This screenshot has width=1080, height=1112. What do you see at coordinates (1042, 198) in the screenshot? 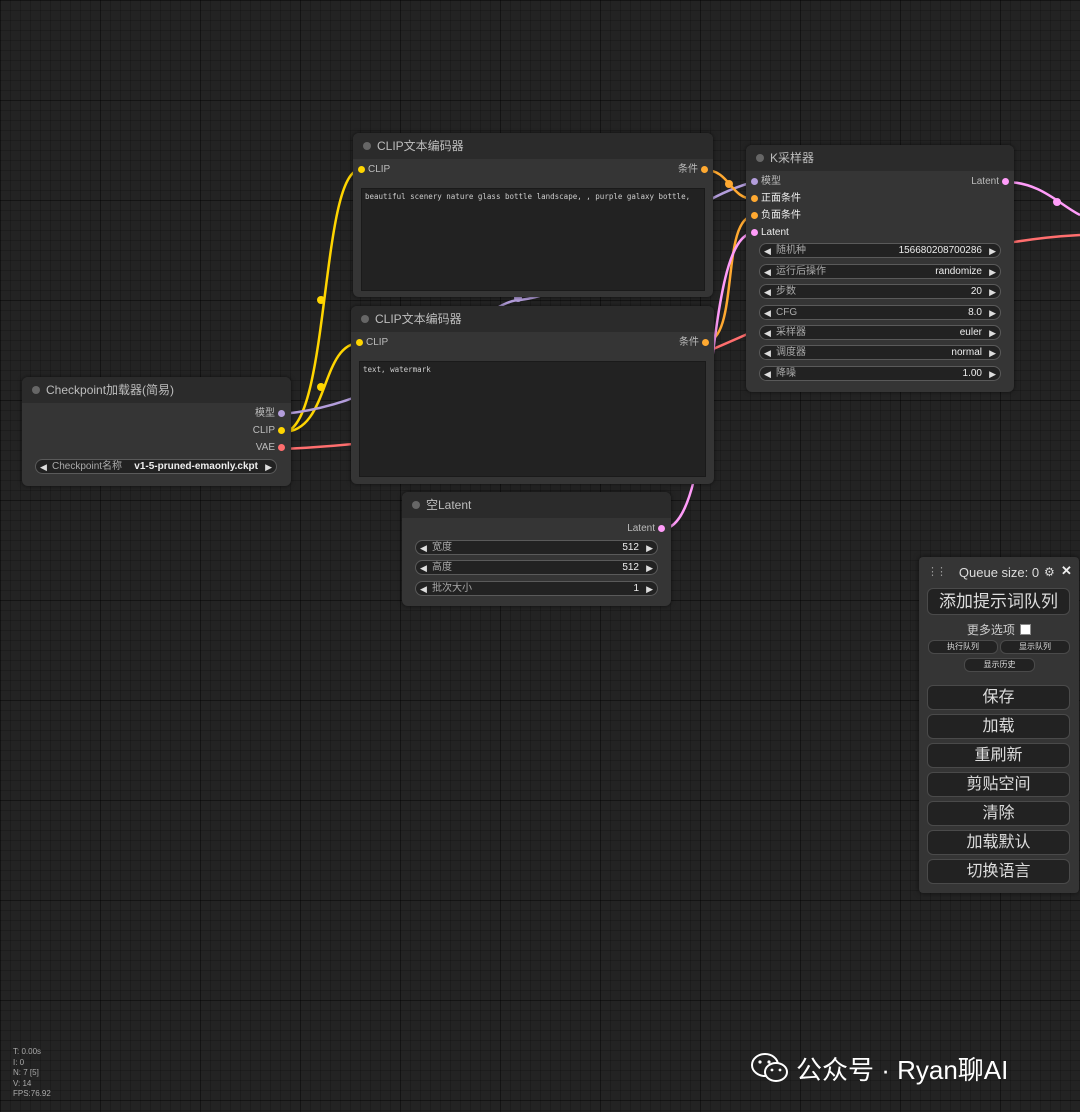
I see `wire-latent-out` at bounding box center [1042, 198].